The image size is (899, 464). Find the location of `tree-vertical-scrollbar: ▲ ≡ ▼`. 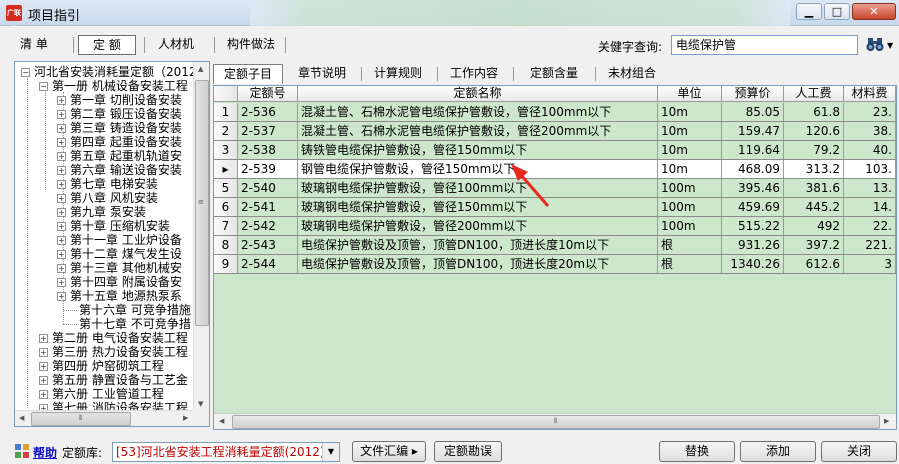

tree-vertical-scrollbar: ▲ ≡ ▼ is located at coordinates (201, 237).